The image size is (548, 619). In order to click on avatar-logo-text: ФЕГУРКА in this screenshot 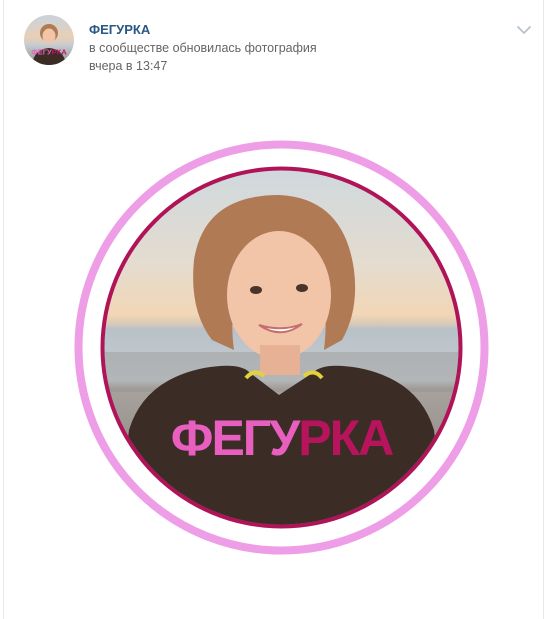, I will do `click(49, 52)`.